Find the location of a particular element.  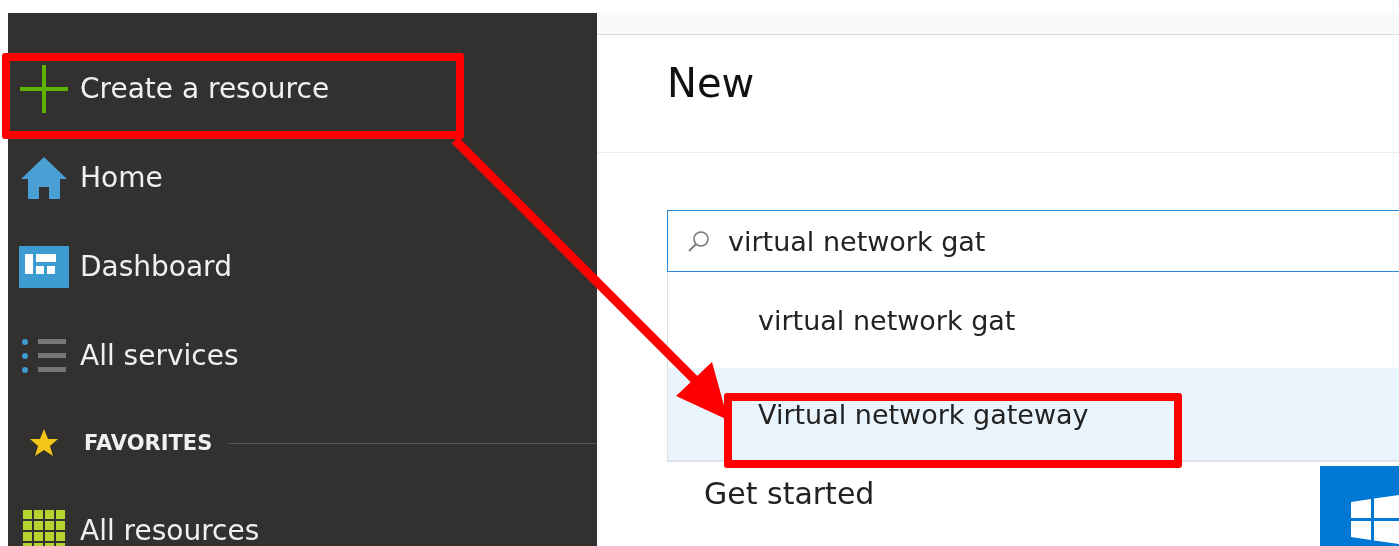

dashboard-icon is located at coordinates (44, 266).